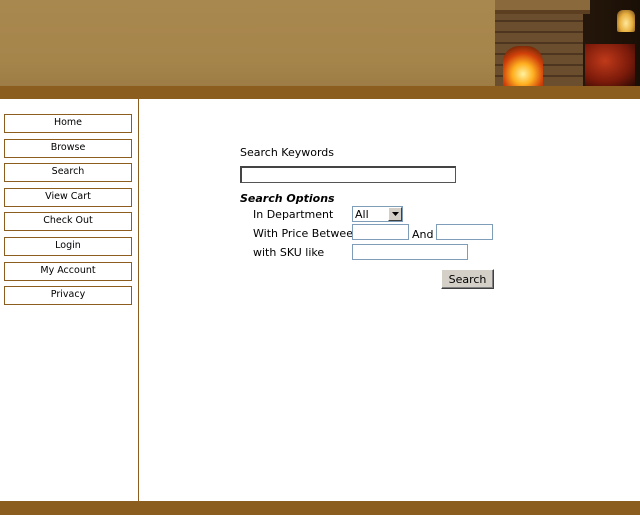  Describe the element at coordinates (395, 214) in the screenshot. I see `chevron-down-icon` at that location.